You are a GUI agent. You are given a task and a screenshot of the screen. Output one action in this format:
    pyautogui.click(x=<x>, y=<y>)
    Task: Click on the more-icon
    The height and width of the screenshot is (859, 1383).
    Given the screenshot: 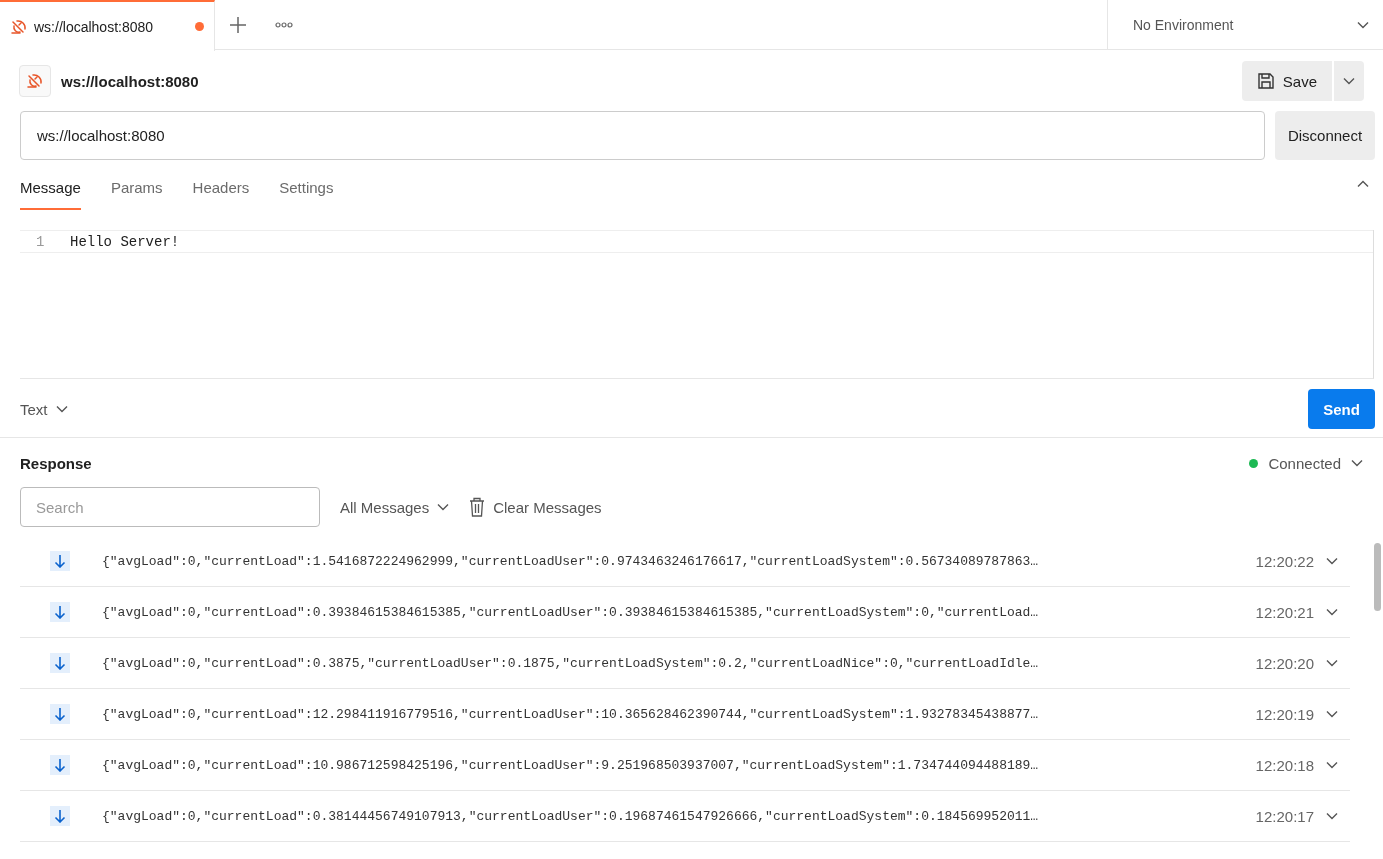 What is the action you would take?
    pyautogui.click(x=284, y=24)
    